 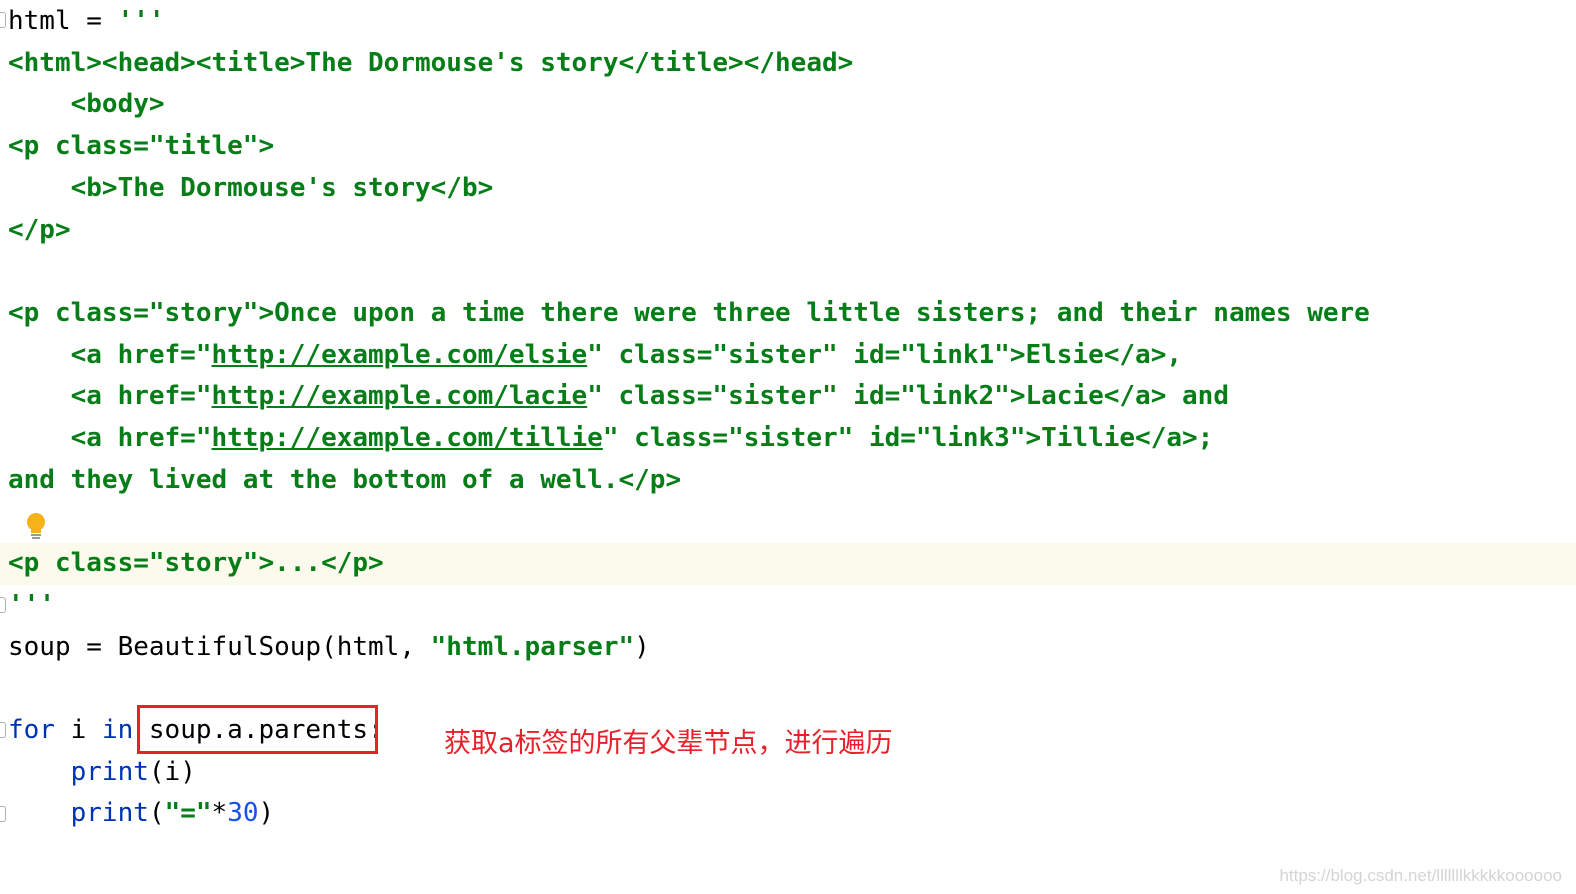 I want to click on code-token: soup = BeautifulSoup(html,, so click(x=219, y=647).